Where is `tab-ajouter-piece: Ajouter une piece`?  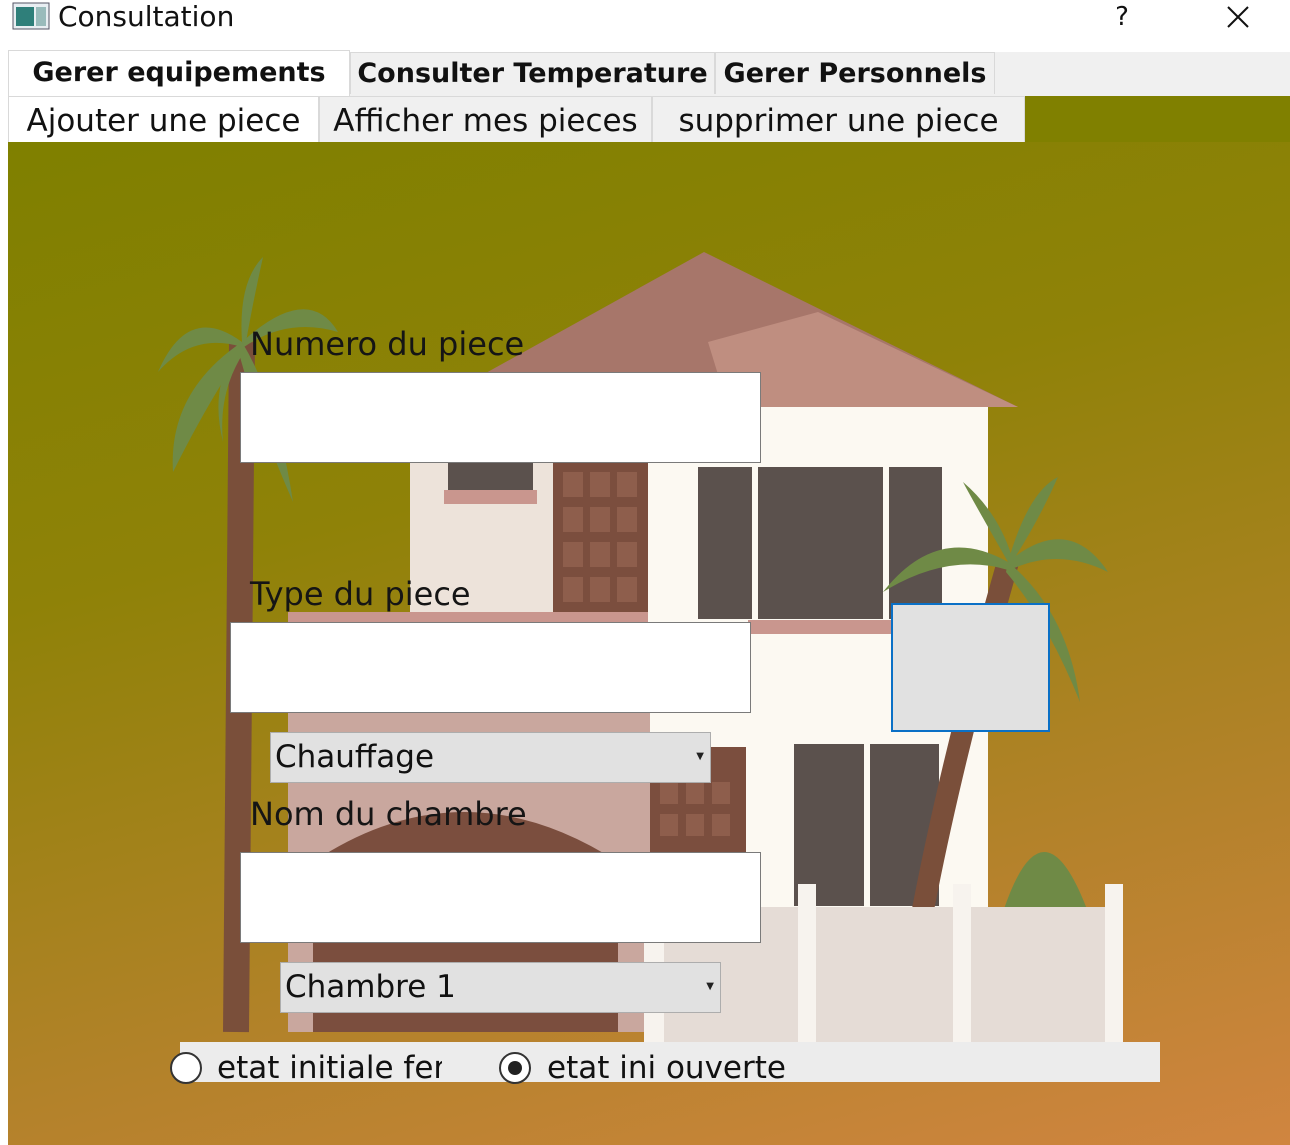 tab-ajouter-piece: Ajouter une piece is located at coordinates (163, 119).